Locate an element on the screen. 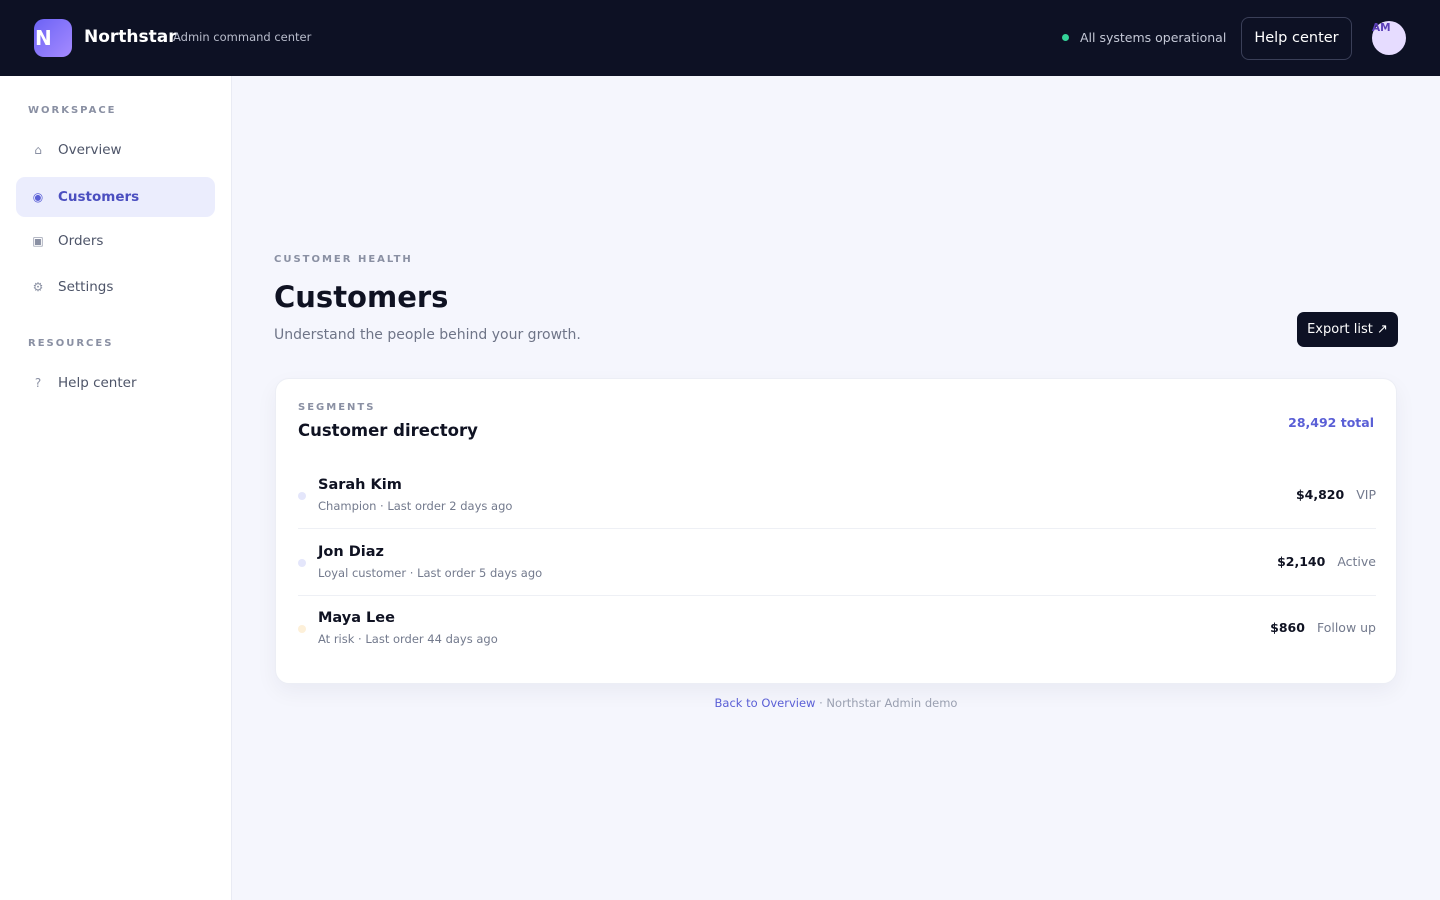 The height and width of the screenshot is (900, 1440). customer-name: Maya Lee is located at coordinates (356, 618).